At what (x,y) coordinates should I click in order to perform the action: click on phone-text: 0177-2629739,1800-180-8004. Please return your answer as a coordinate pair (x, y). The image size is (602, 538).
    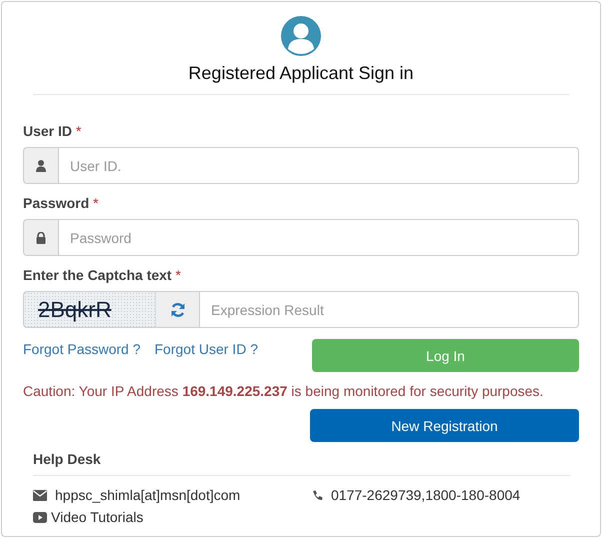
    Looking at the image, I should click on (425, 495).